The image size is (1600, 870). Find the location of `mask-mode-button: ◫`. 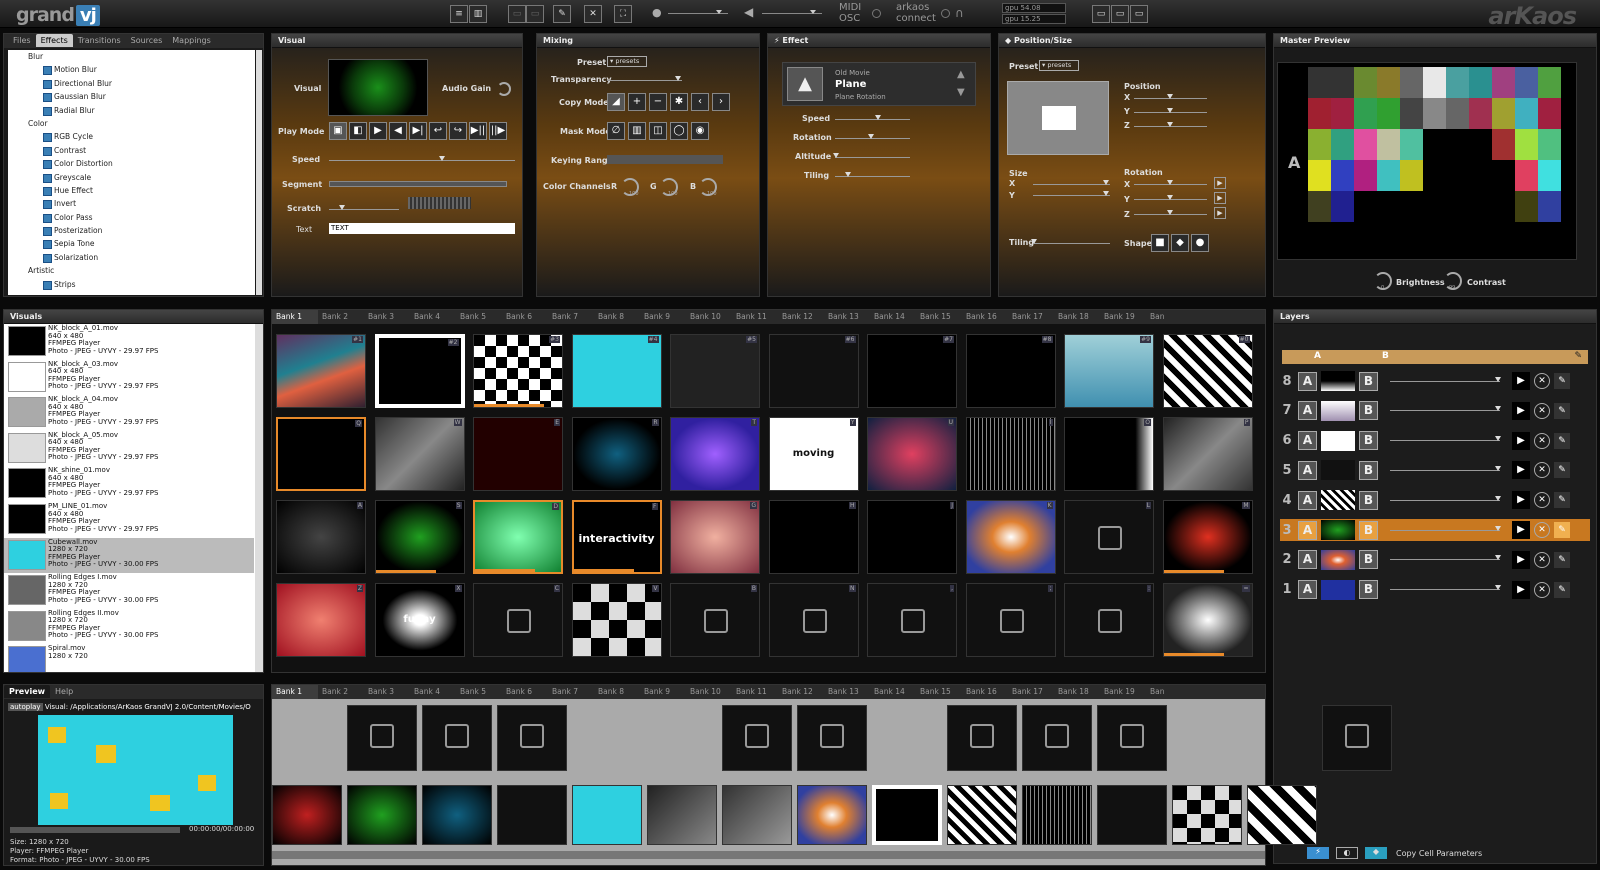

mask-mode-button: ◫ is located at coordinates (658, 131).